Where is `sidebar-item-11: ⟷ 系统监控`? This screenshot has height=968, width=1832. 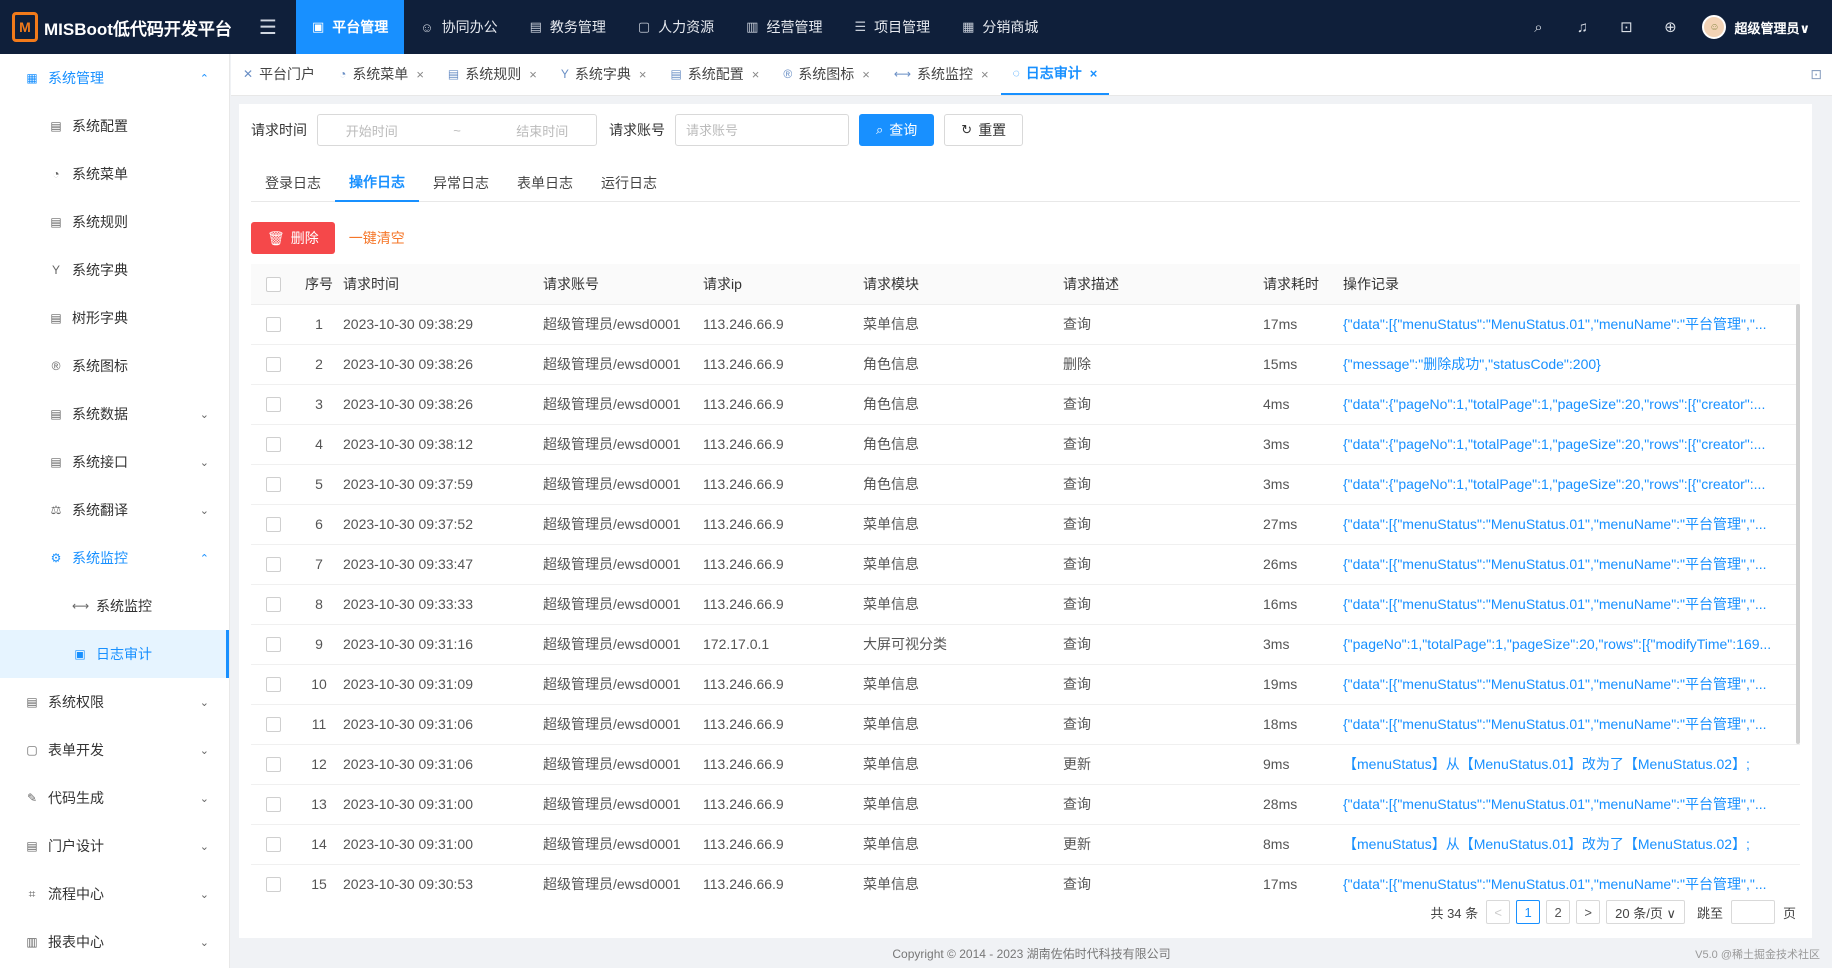
sidebar-item-11: ⟷ 系统监控 is located at coordinates (114, 606).